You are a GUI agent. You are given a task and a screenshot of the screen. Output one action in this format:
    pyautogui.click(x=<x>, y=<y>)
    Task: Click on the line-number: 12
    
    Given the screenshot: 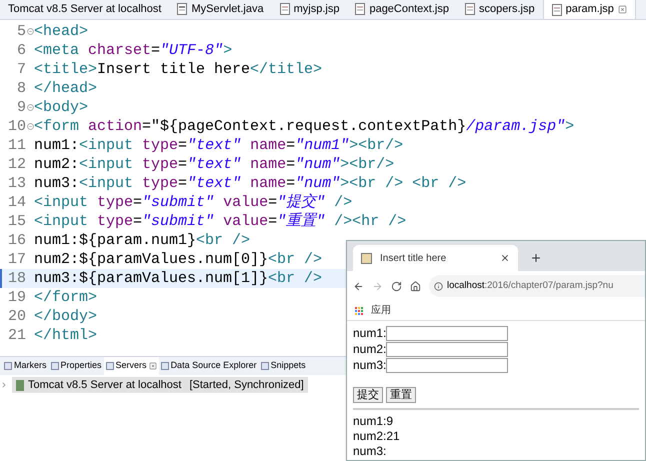 What is the action you would take?
    pyautogui.click(x=17, y=164)
    